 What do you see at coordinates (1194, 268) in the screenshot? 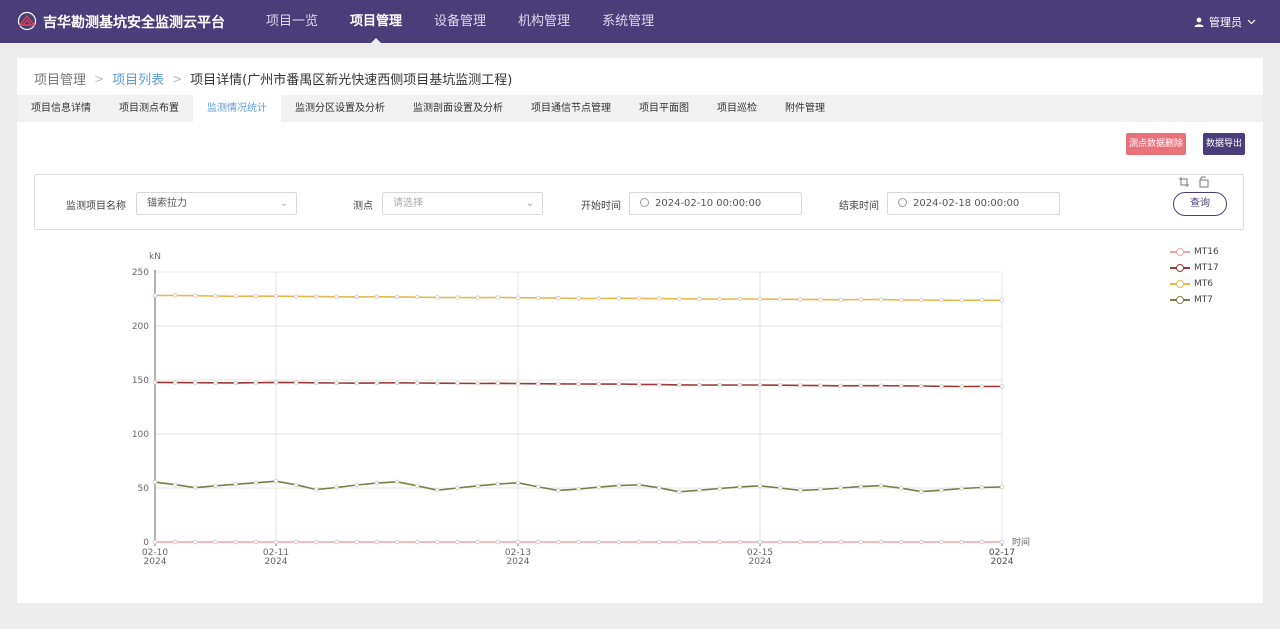
I see `legend-item-mt17: MT17` at bounding box center [1194, 268].